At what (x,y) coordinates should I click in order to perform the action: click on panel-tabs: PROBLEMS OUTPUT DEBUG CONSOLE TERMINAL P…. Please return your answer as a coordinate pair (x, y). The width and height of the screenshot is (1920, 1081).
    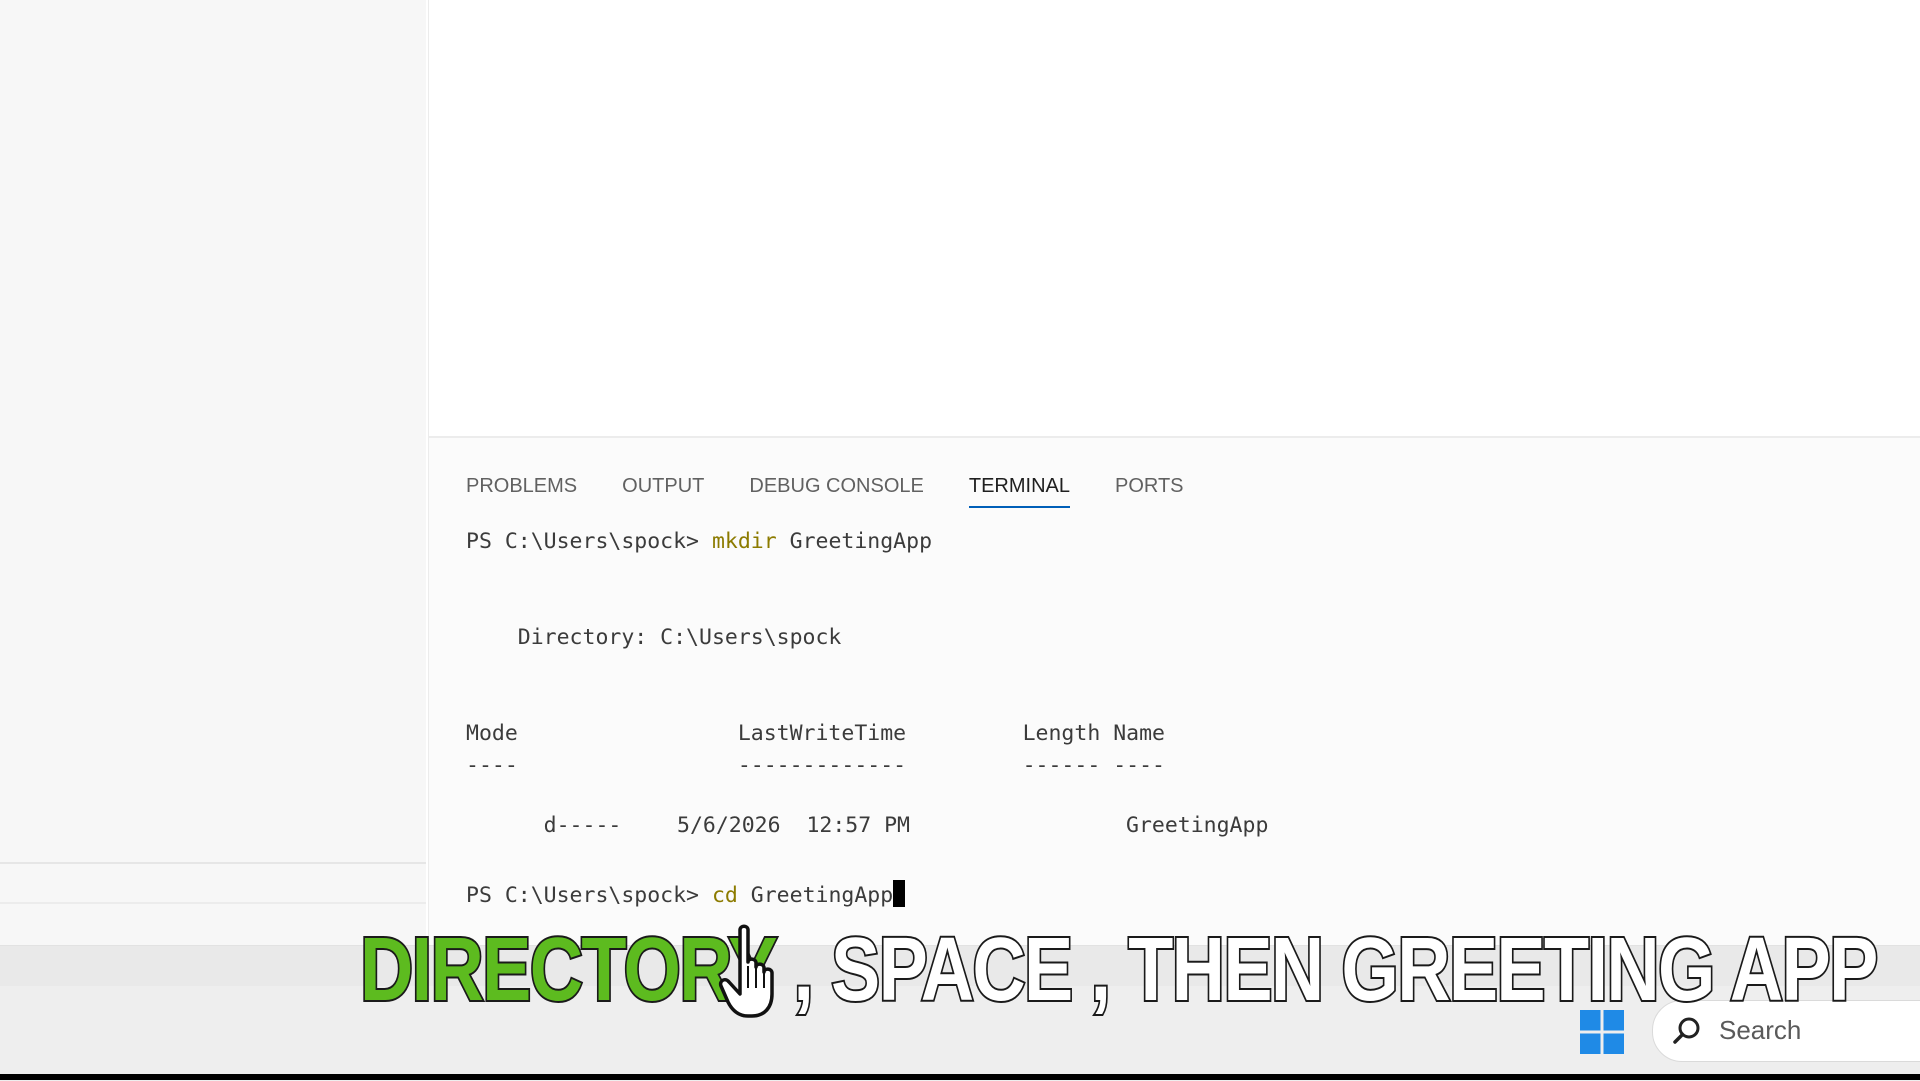
    Looking at the image, I should click on (825, 487).